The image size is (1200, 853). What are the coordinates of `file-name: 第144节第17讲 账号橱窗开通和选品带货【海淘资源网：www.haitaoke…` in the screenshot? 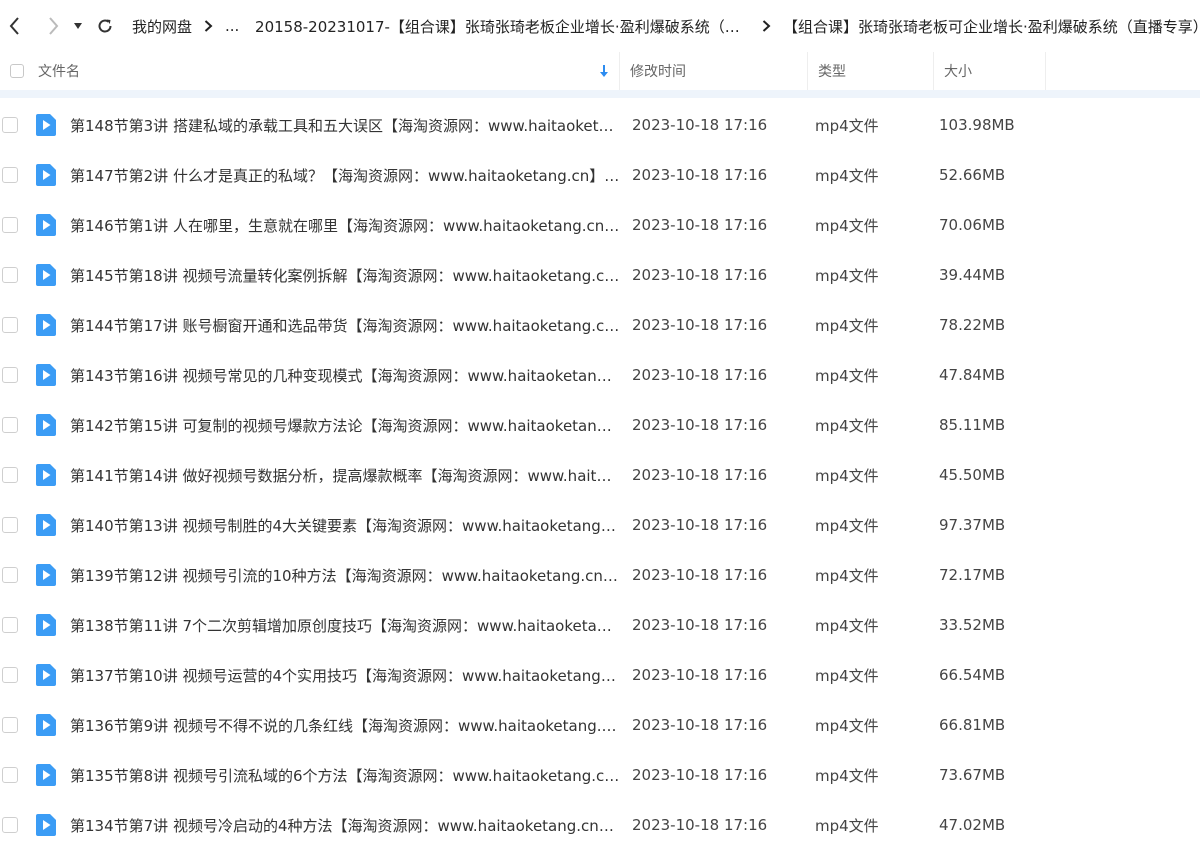 It's located at (345, 325).